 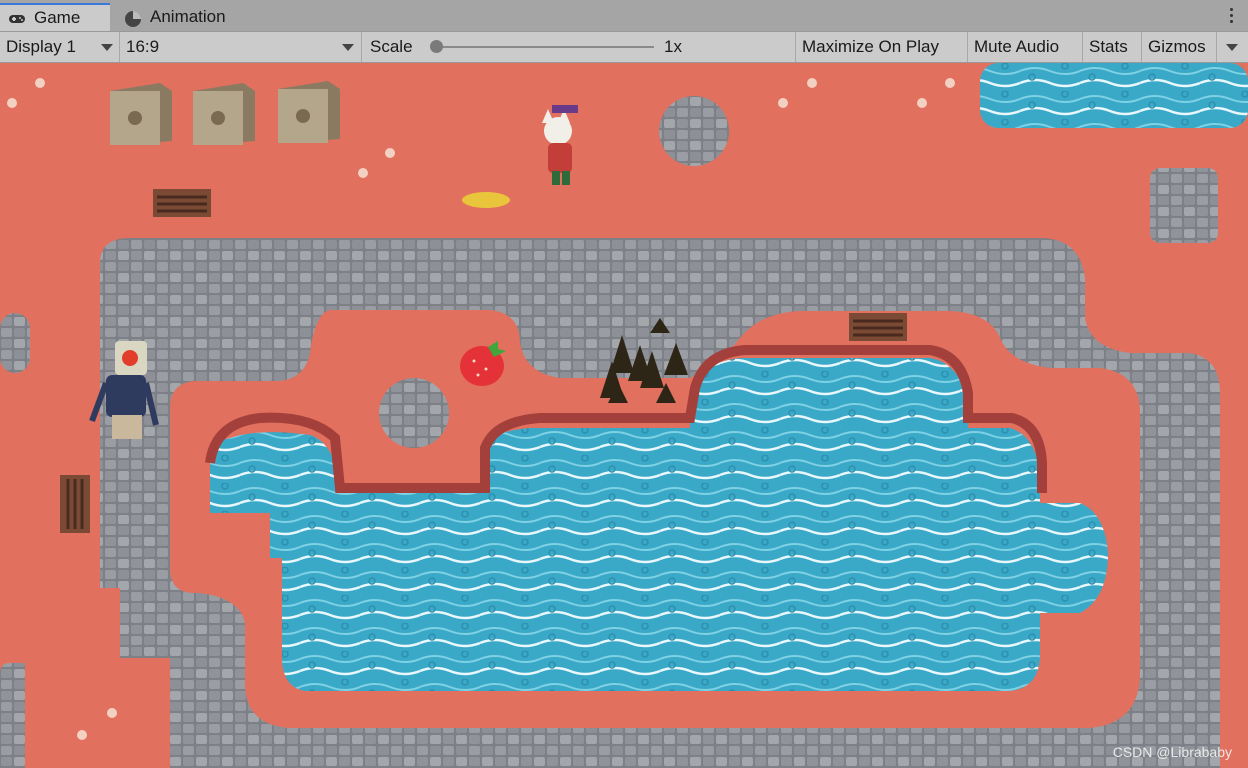 I want to click on aspect-dropdown: 16:9, so click(x=241, y=47).